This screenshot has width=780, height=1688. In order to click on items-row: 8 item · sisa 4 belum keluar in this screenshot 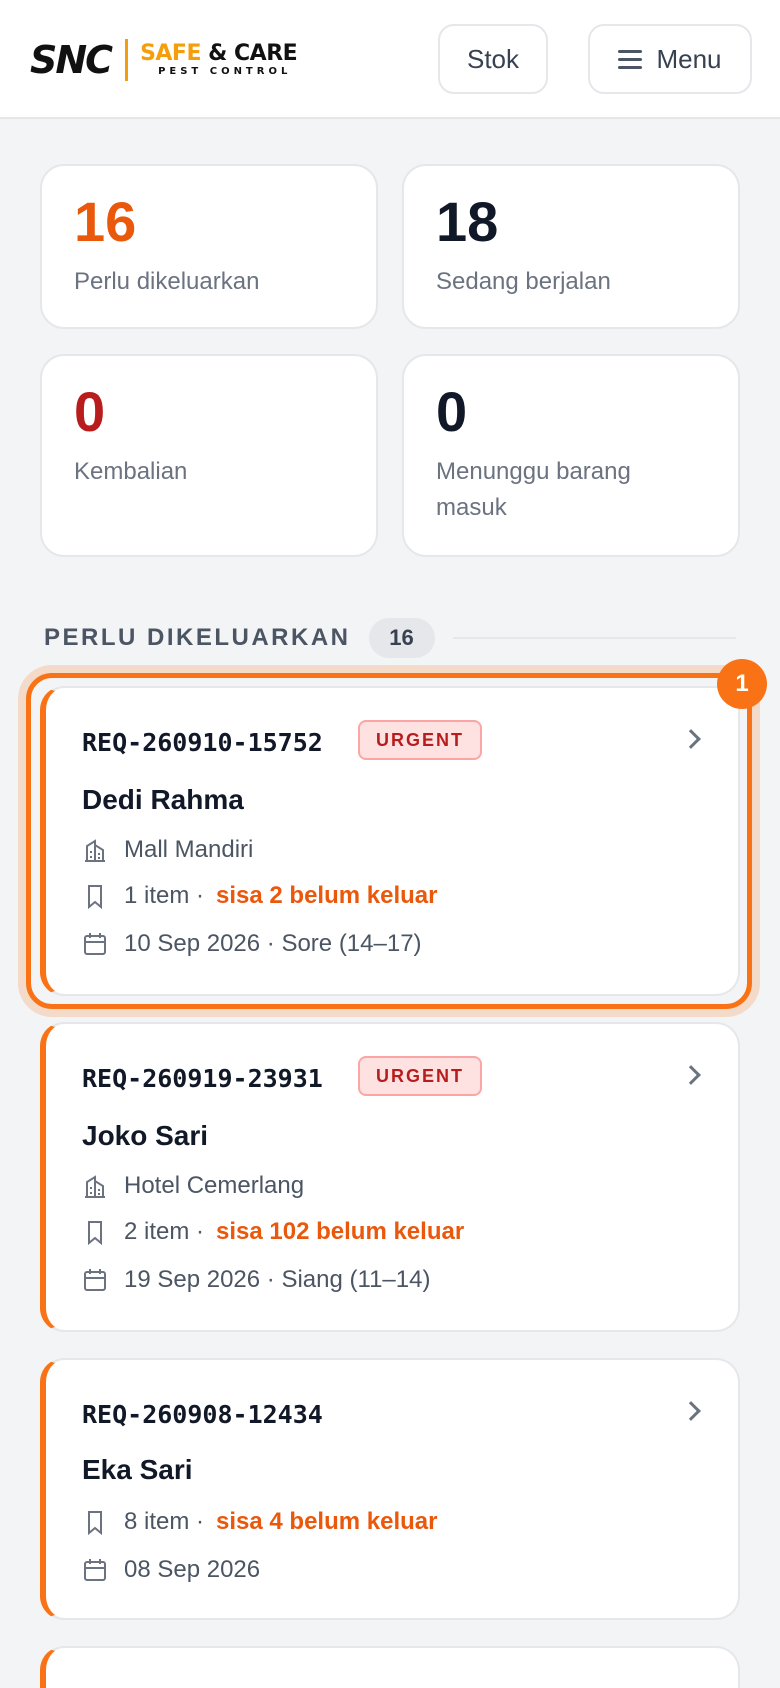, I will do `click(259, 1522)`.